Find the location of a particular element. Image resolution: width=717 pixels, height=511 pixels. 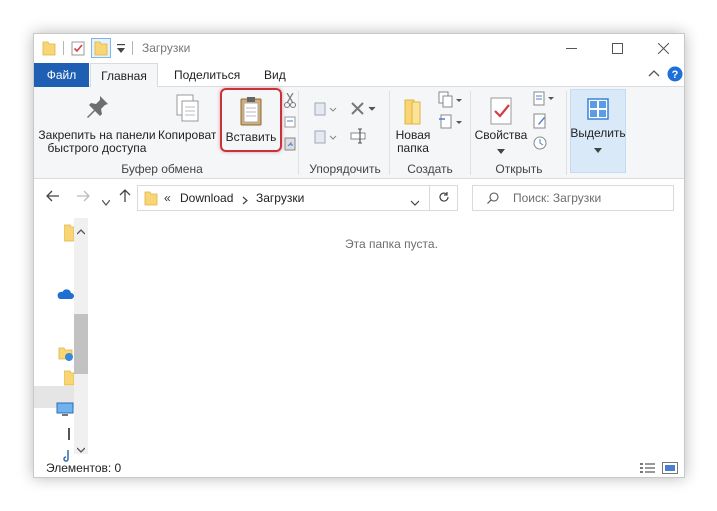

refresh-button is located at coordinates (444, 198).